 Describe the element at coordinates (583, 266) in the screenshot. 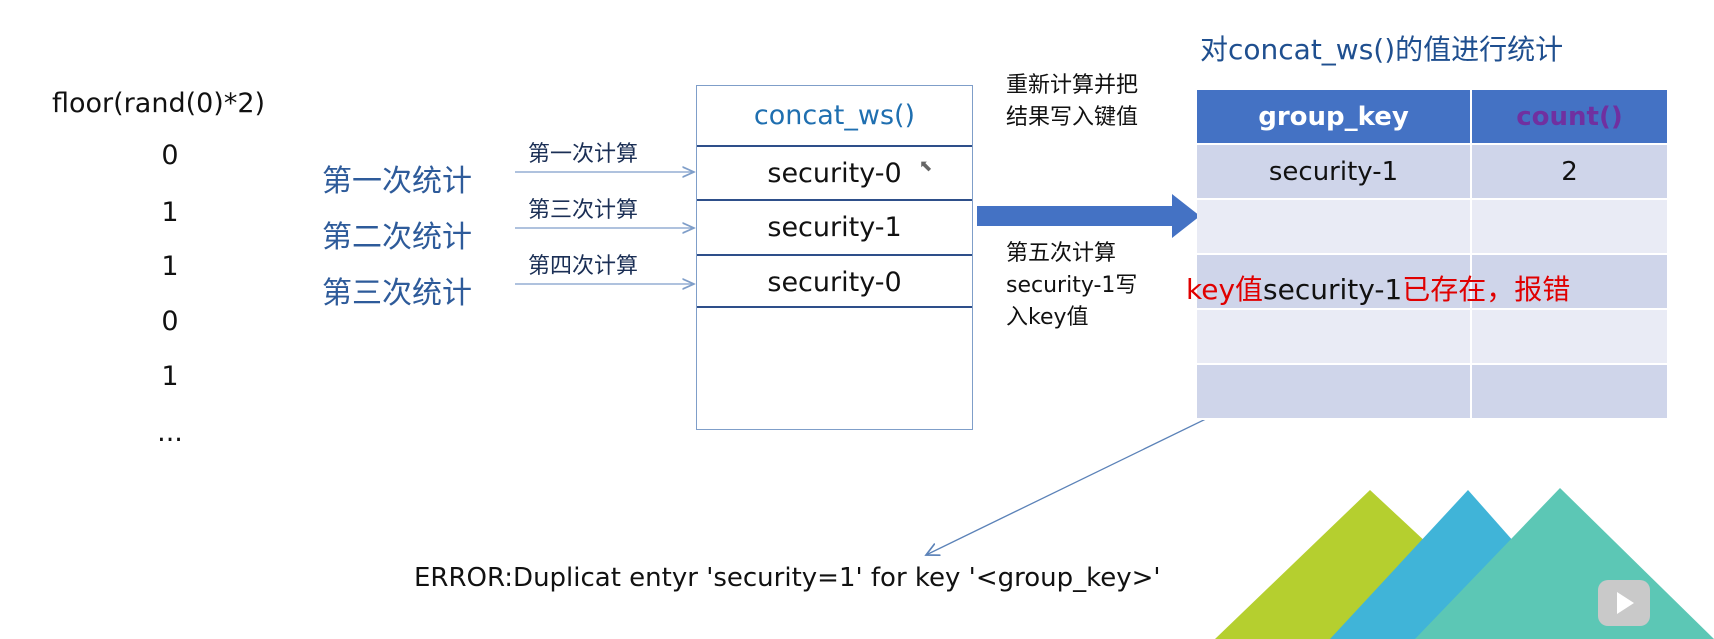

I see `calc-label-3: 第四次计算` at that location.